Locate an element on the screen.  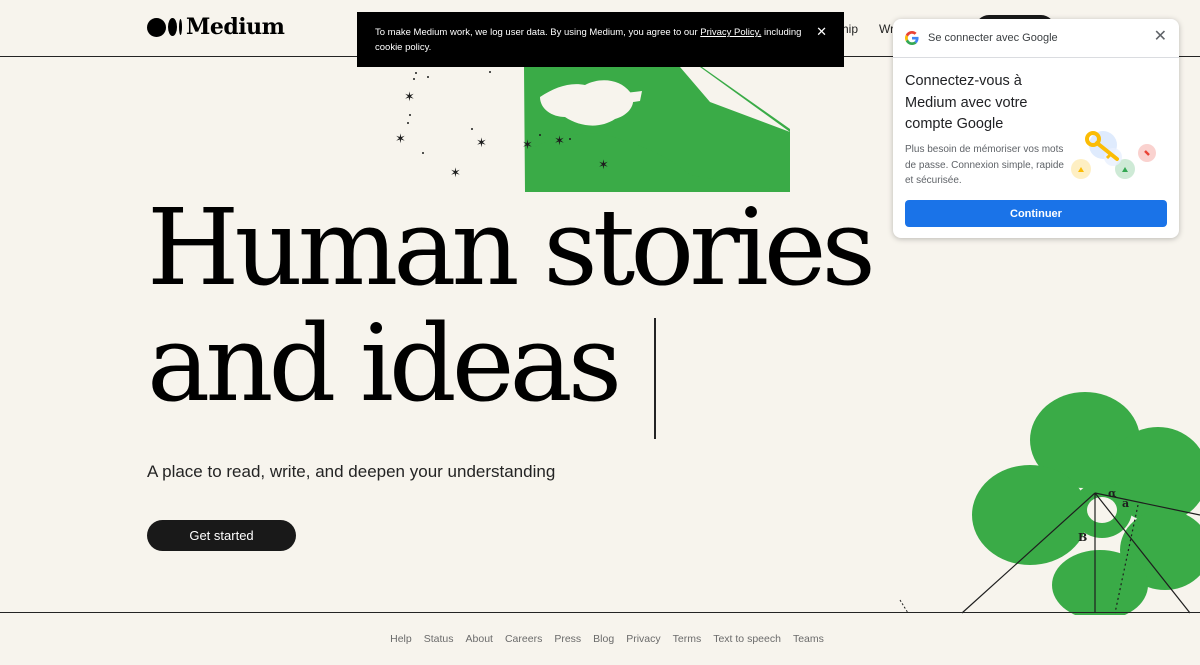
google-logo-icon is located at coordinates (912, 38).